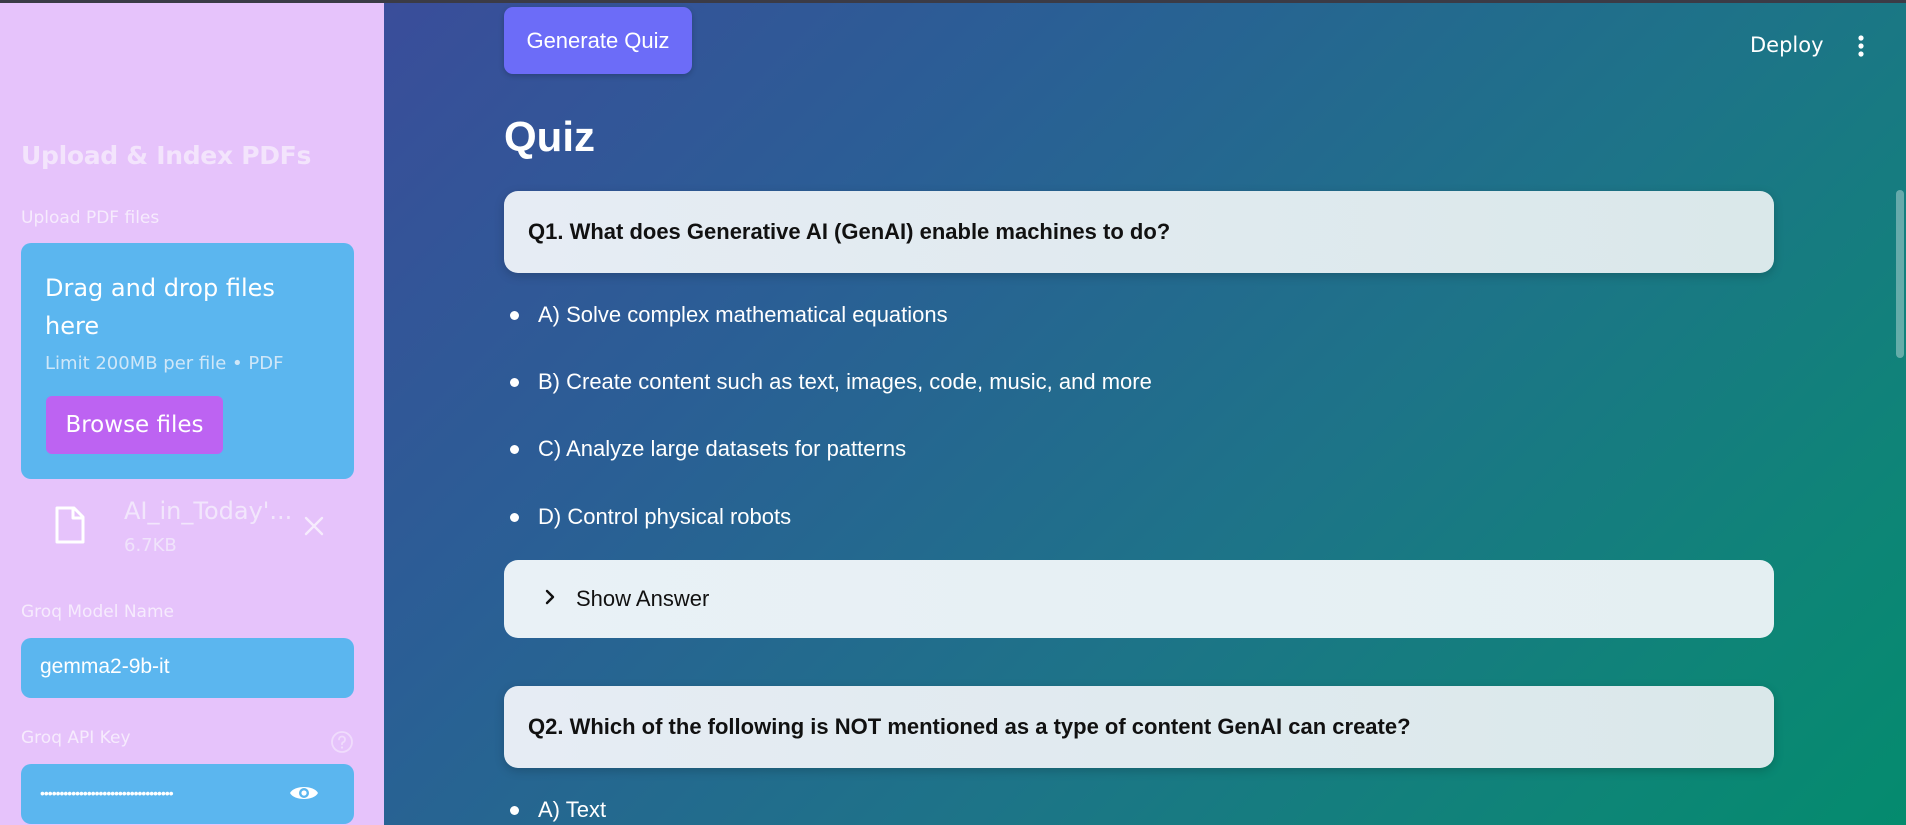 The height and width of the screenshot is (825, 1906). I want to click on deploy-button: Deploy, so click(1787, 45).